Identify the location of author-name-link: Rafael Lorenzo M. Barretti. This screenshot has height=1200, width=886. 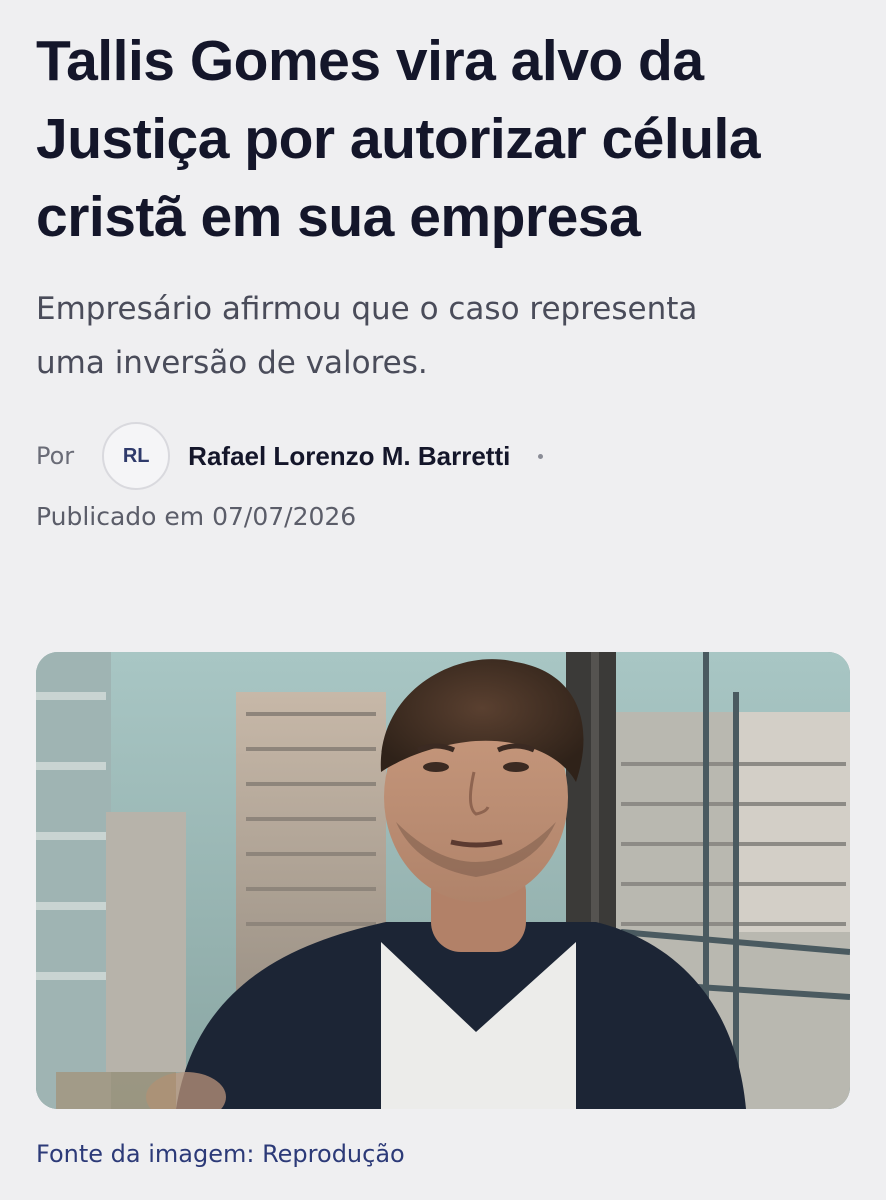
(349, 456).